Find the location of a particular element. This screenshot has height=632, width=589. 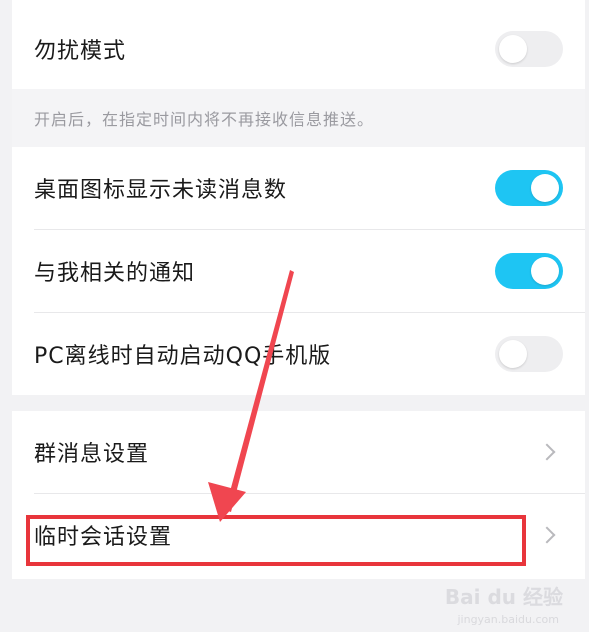

arrow-shaft is located at coordinates (259, 391).